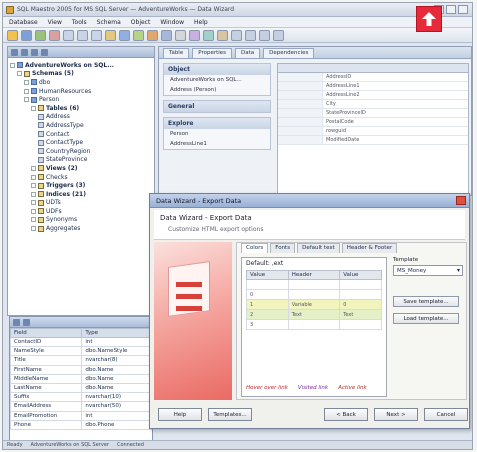 This screenshot has height=452, width=477. Describe the element at coordinates (124, 35) in the screenshot. I see `view-icon` at that location.